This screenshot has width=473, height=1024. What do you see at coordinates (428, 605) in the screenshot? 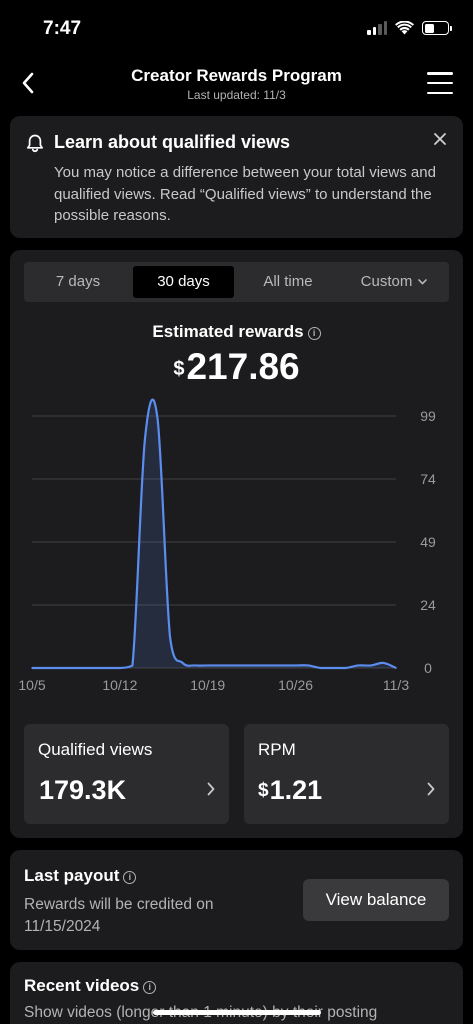
I see `y-tick-label: 24` at bounding box center [428, 605].